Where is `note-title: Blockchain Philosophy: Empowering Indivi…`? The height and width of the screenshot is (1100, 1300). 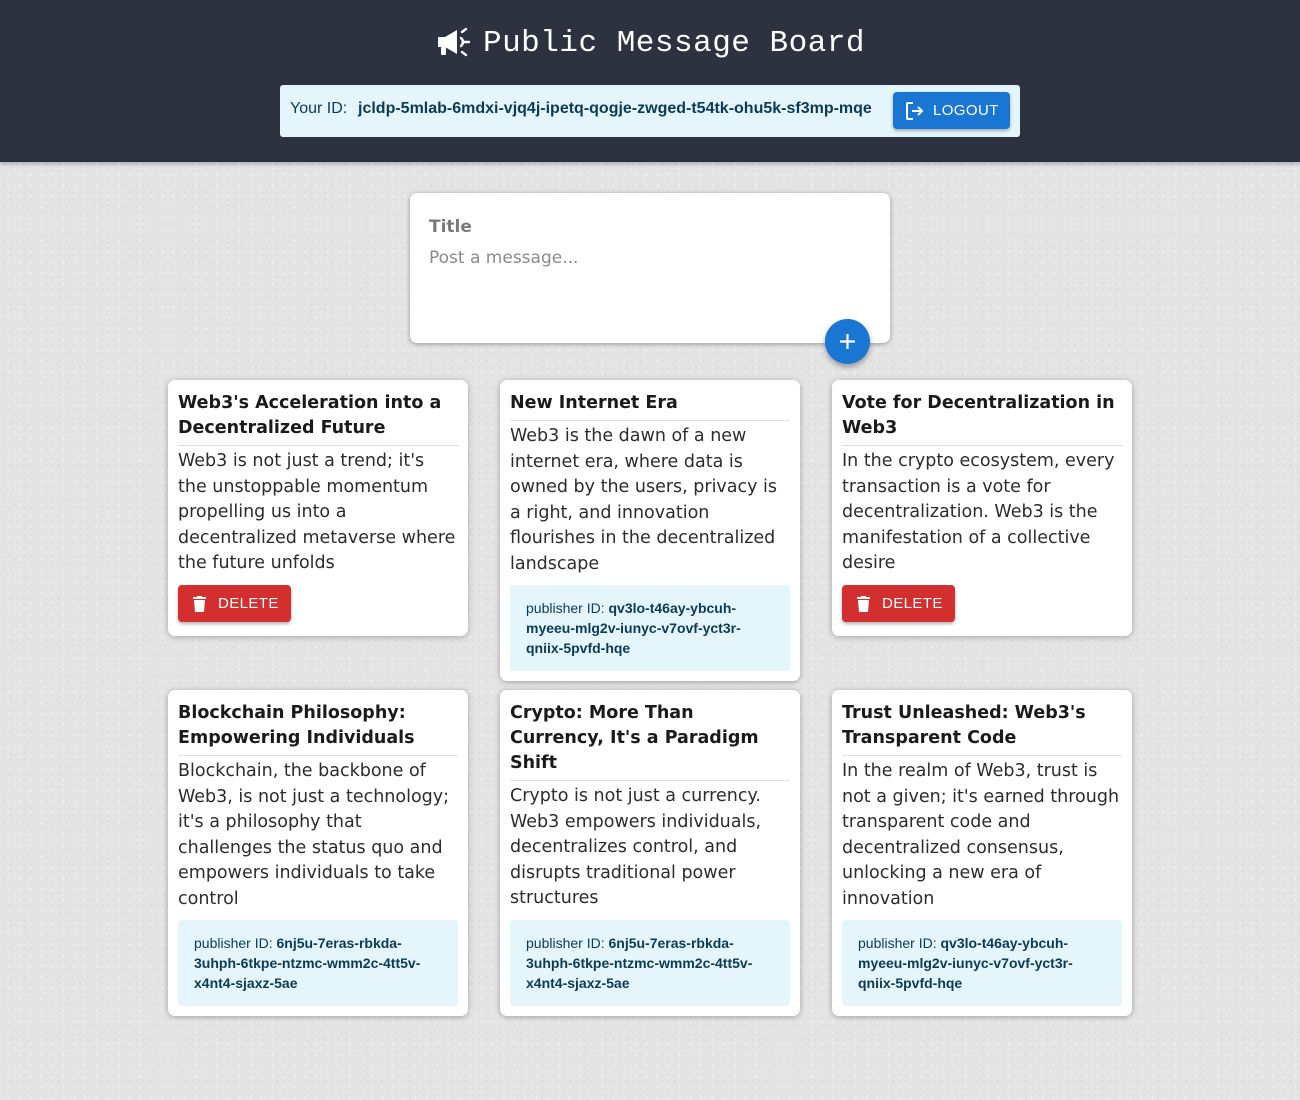 note-title: Blockchain Philosophy: Empowering Indivi… is located at coordinates (318, 728).